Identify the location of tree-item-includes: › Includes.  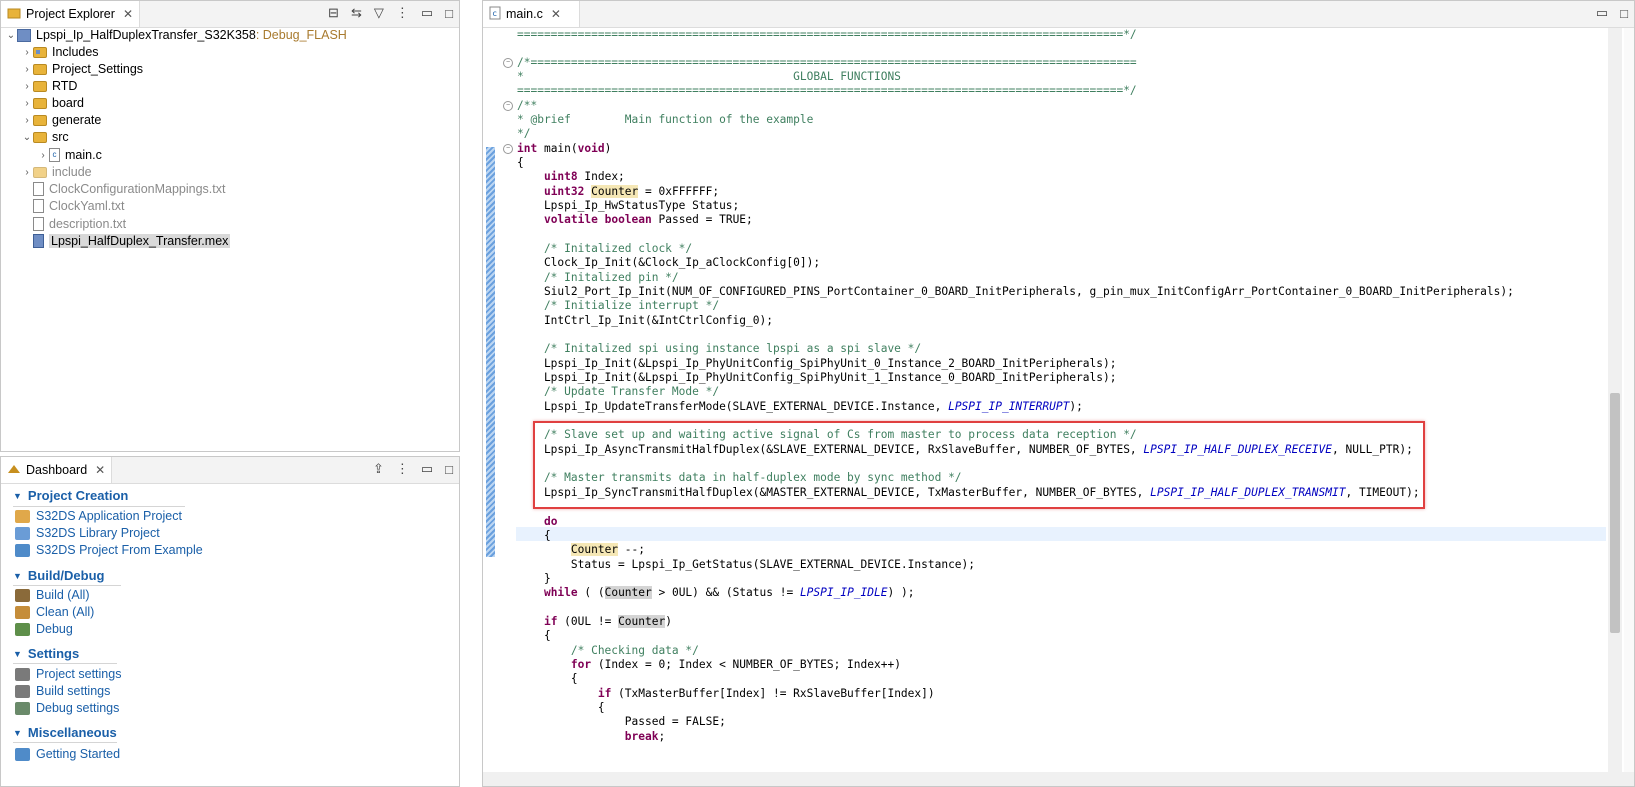
(59, 52).